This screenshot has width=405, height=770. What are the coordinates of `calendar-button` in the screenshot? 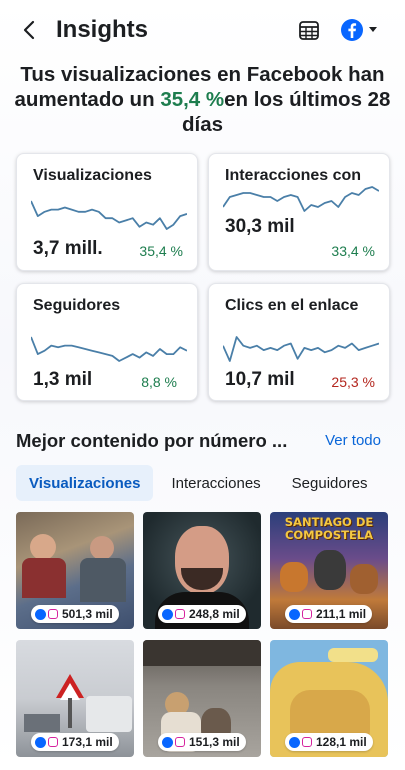 It's located at (309, 30).